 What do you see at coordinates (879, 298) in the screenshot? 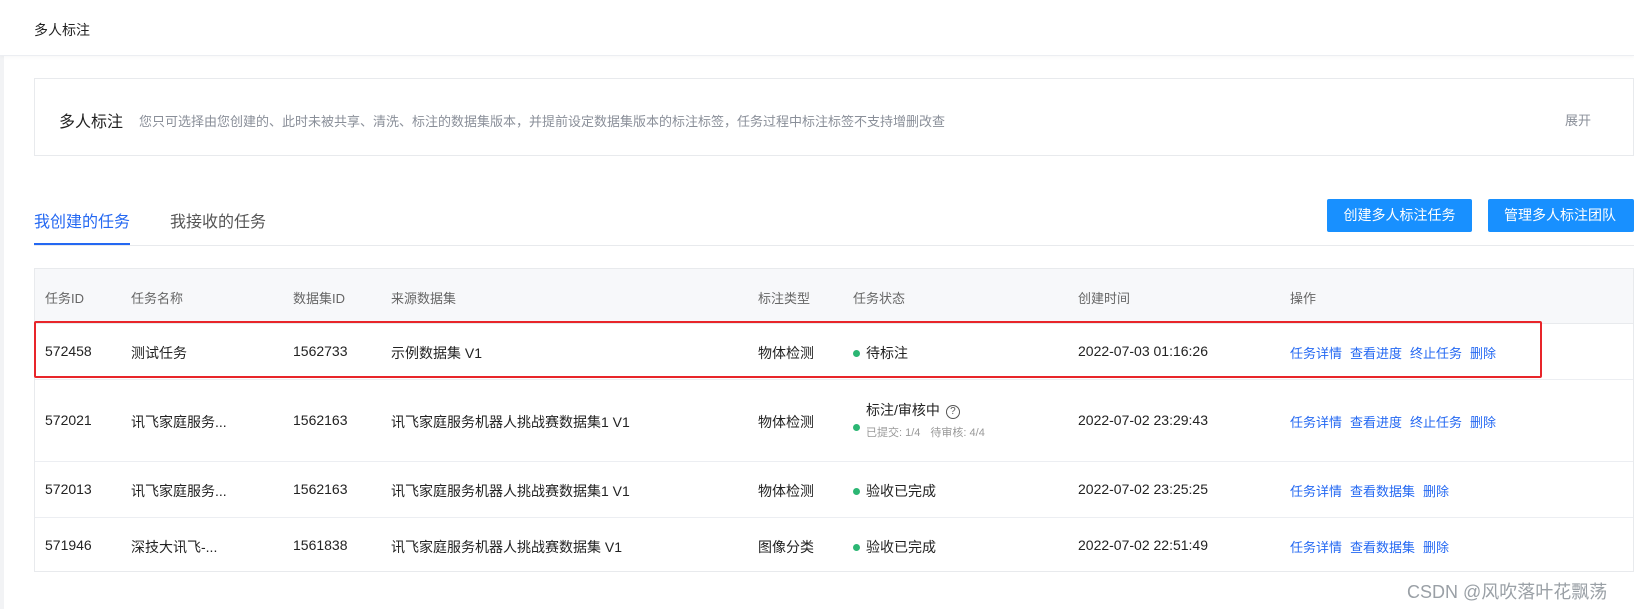
I see `header-task-status: 任务状态` at bounding box center [879, 298].